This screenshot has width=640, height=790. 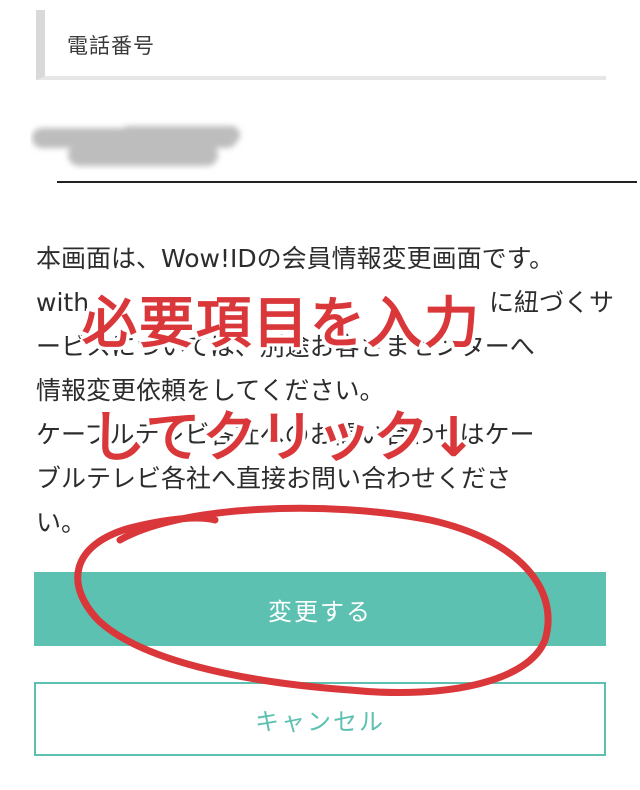 What do you see at coordinates (333, 151) in the screenshot?
I see `phone-number-field` at bounding box center [333, 151].